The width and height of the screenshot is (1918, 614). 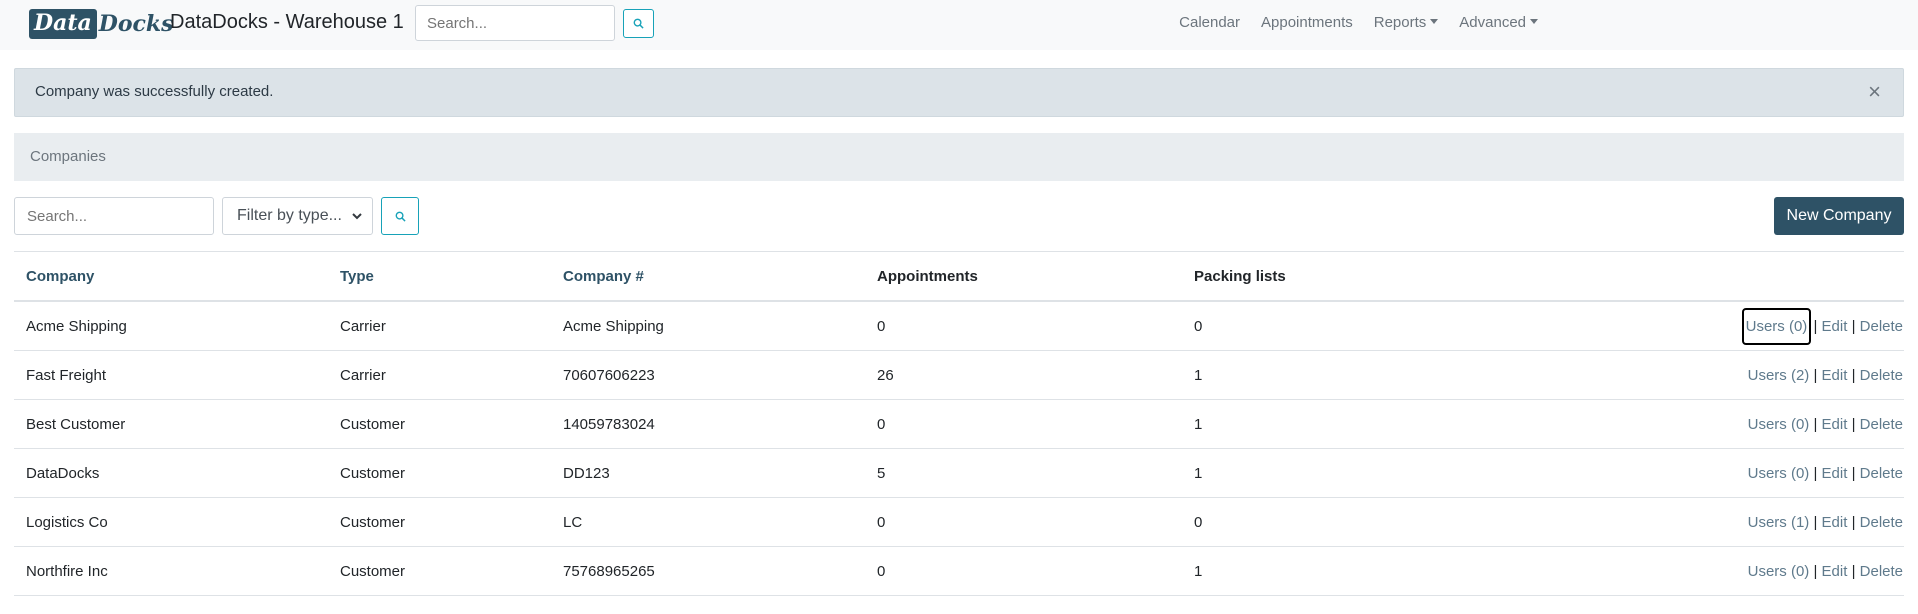 I want to click on nav-search-button, so click(x=638, y=23).